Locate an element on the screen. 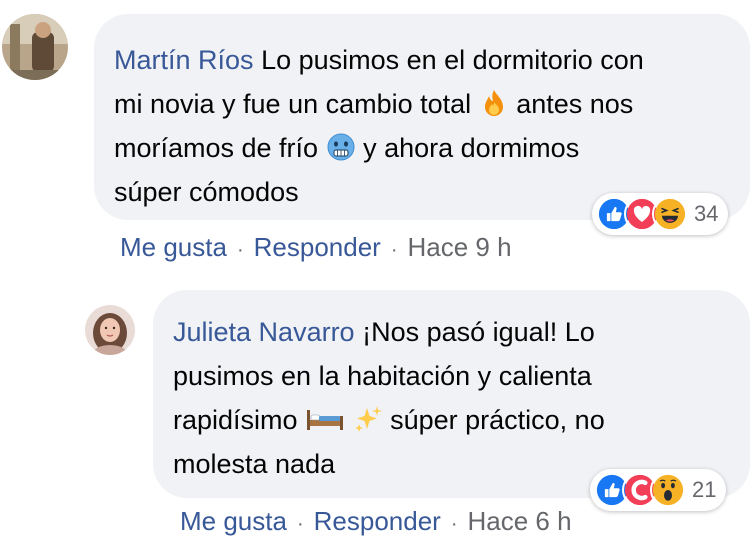 The image size is (750, 536). text-part: súper práctico, no is located at coordinates (497, 420).